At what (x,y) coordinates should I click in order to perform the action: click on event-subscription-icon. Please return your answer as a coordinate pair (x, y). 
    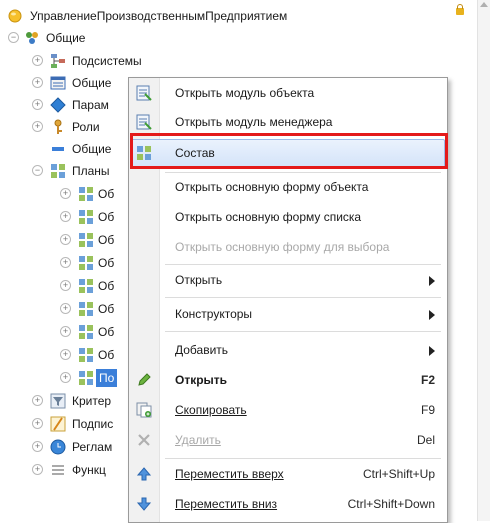
    Looking at the image, I should click on (58, 424).